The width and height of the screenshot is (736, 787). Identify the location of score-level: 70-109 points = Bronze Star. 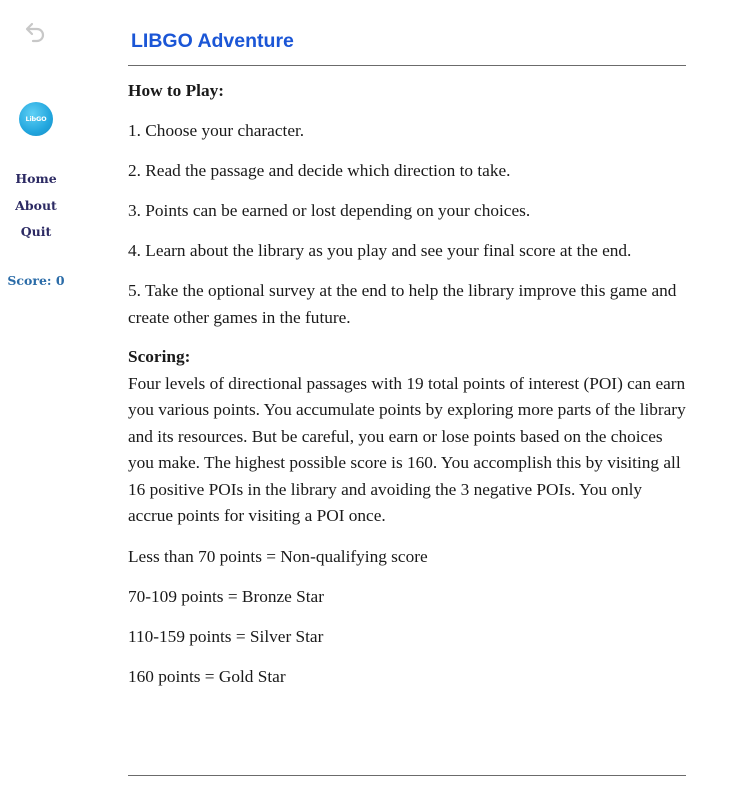
(226, 596).